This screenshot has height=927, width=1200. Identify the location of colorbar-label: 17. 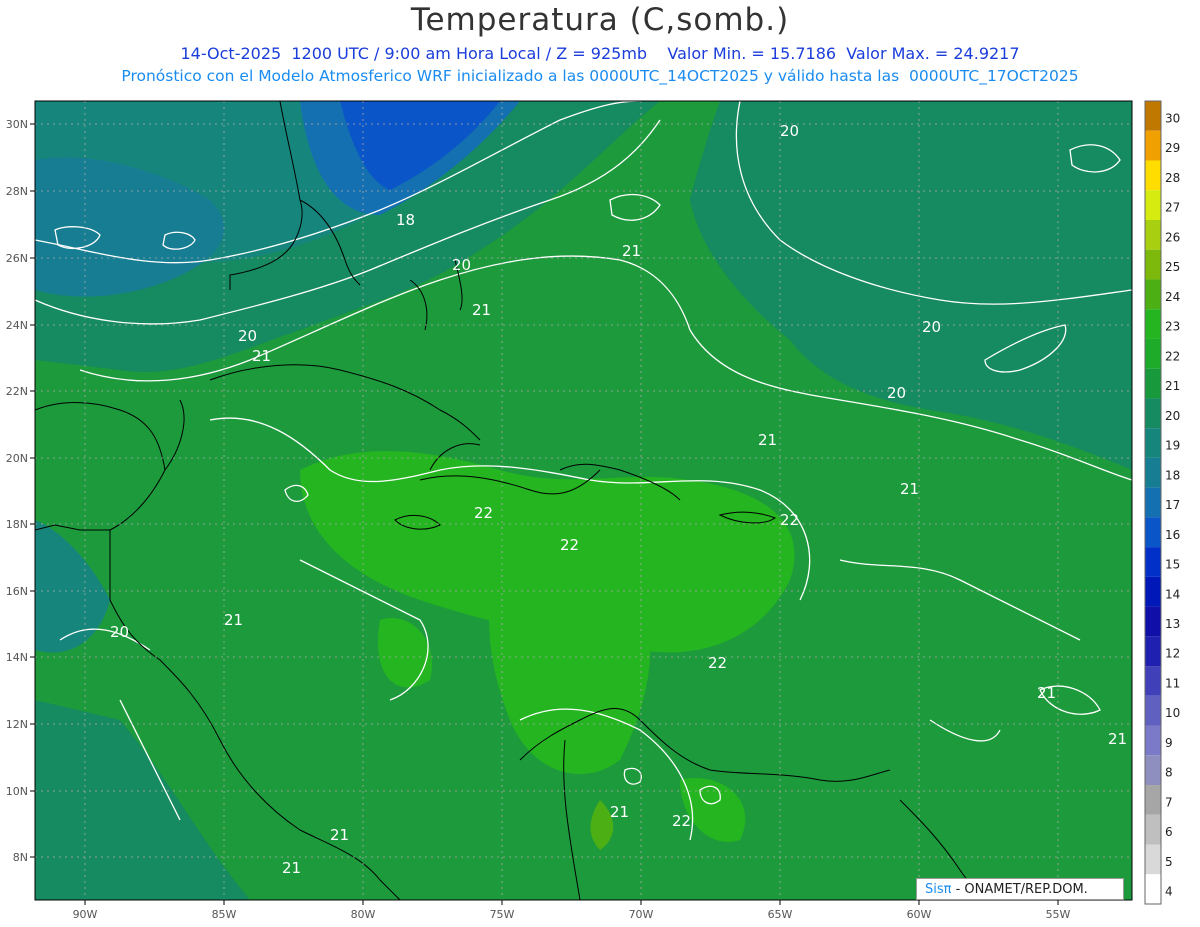
(1172, 505).